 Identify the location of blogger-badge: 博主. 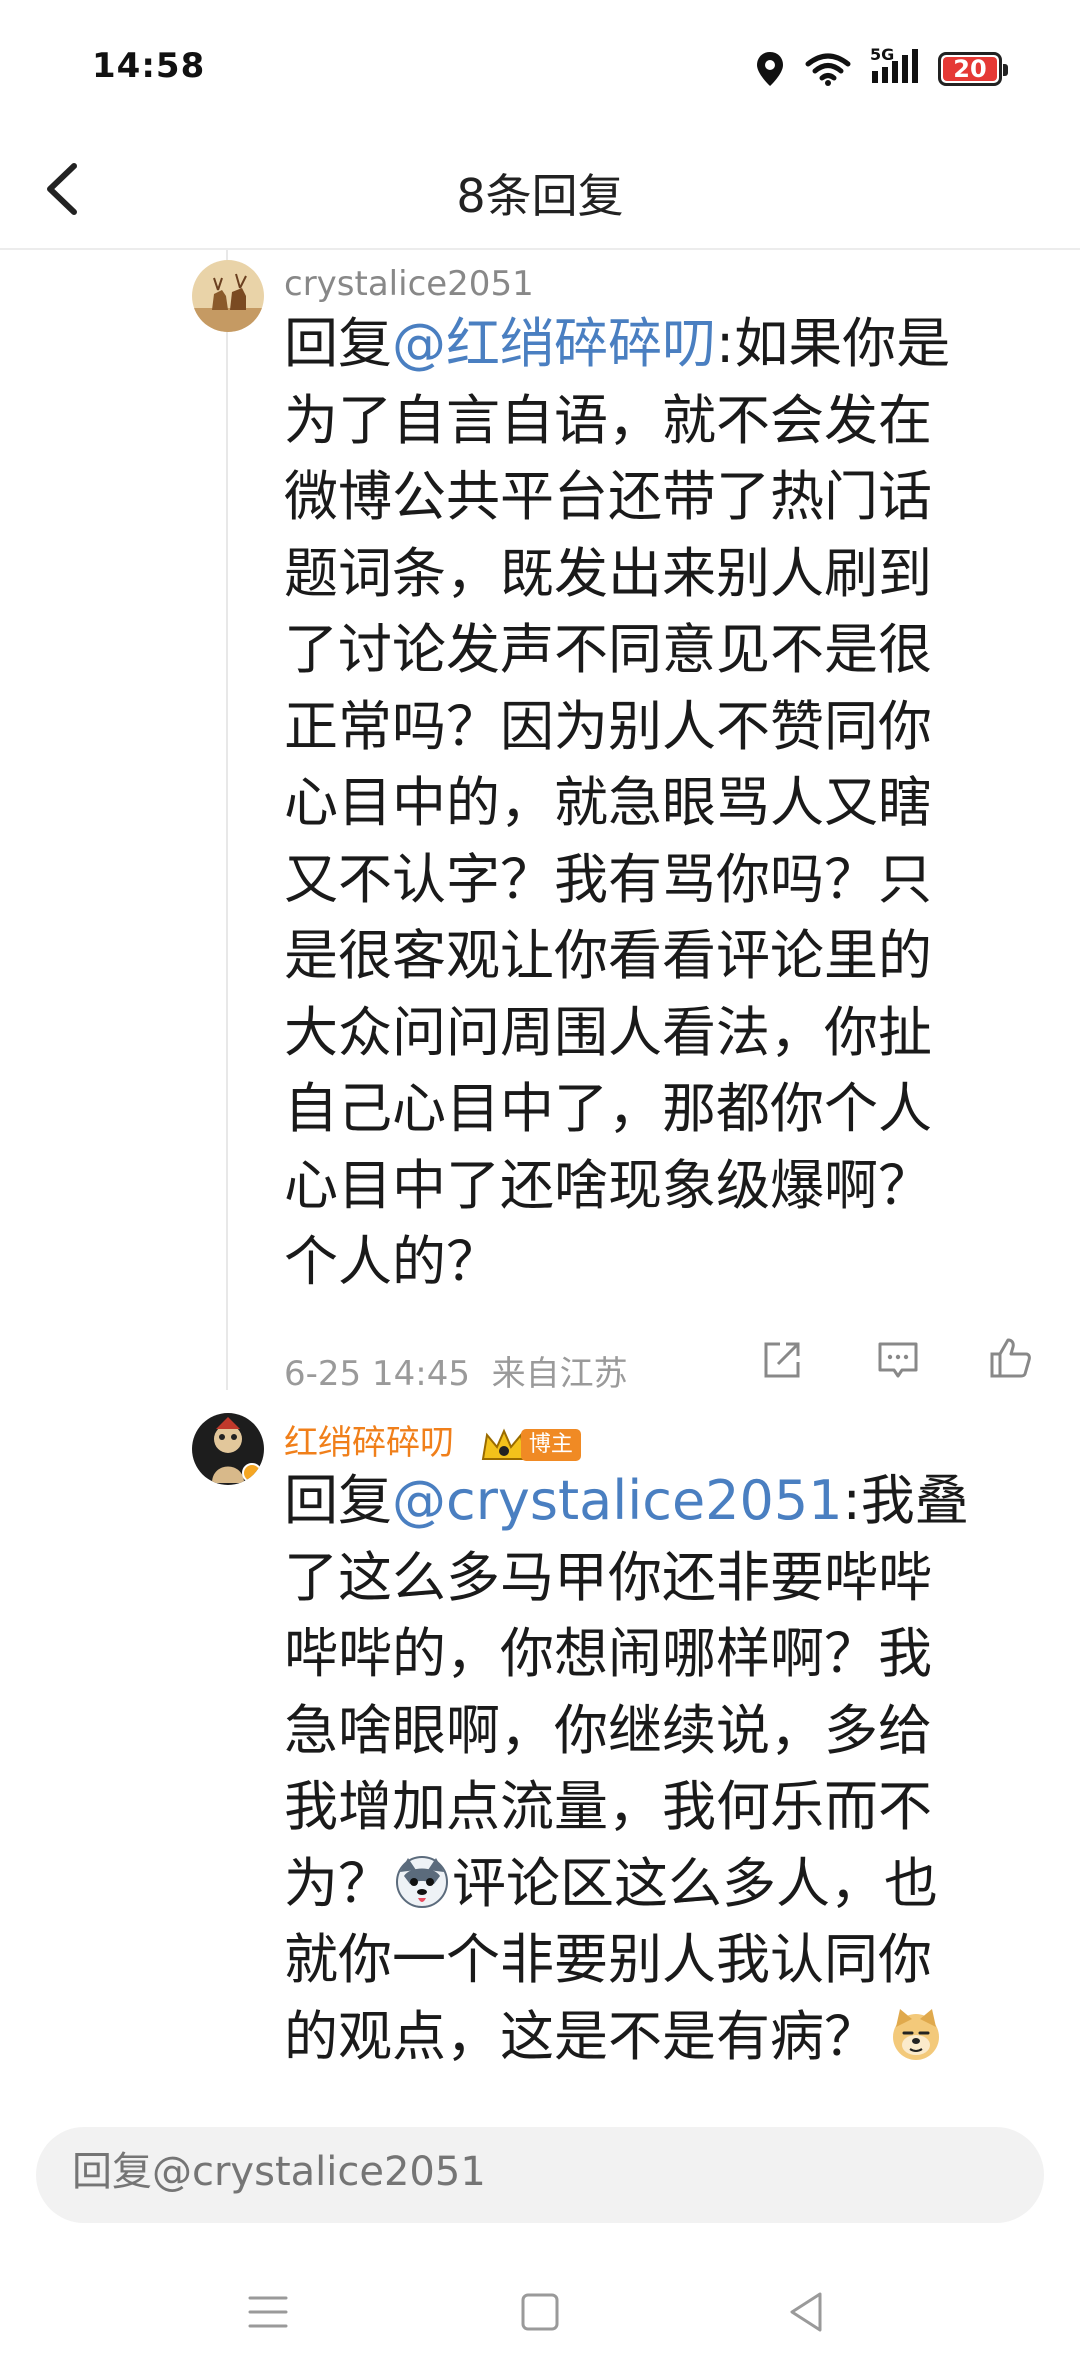
(550, 1444).